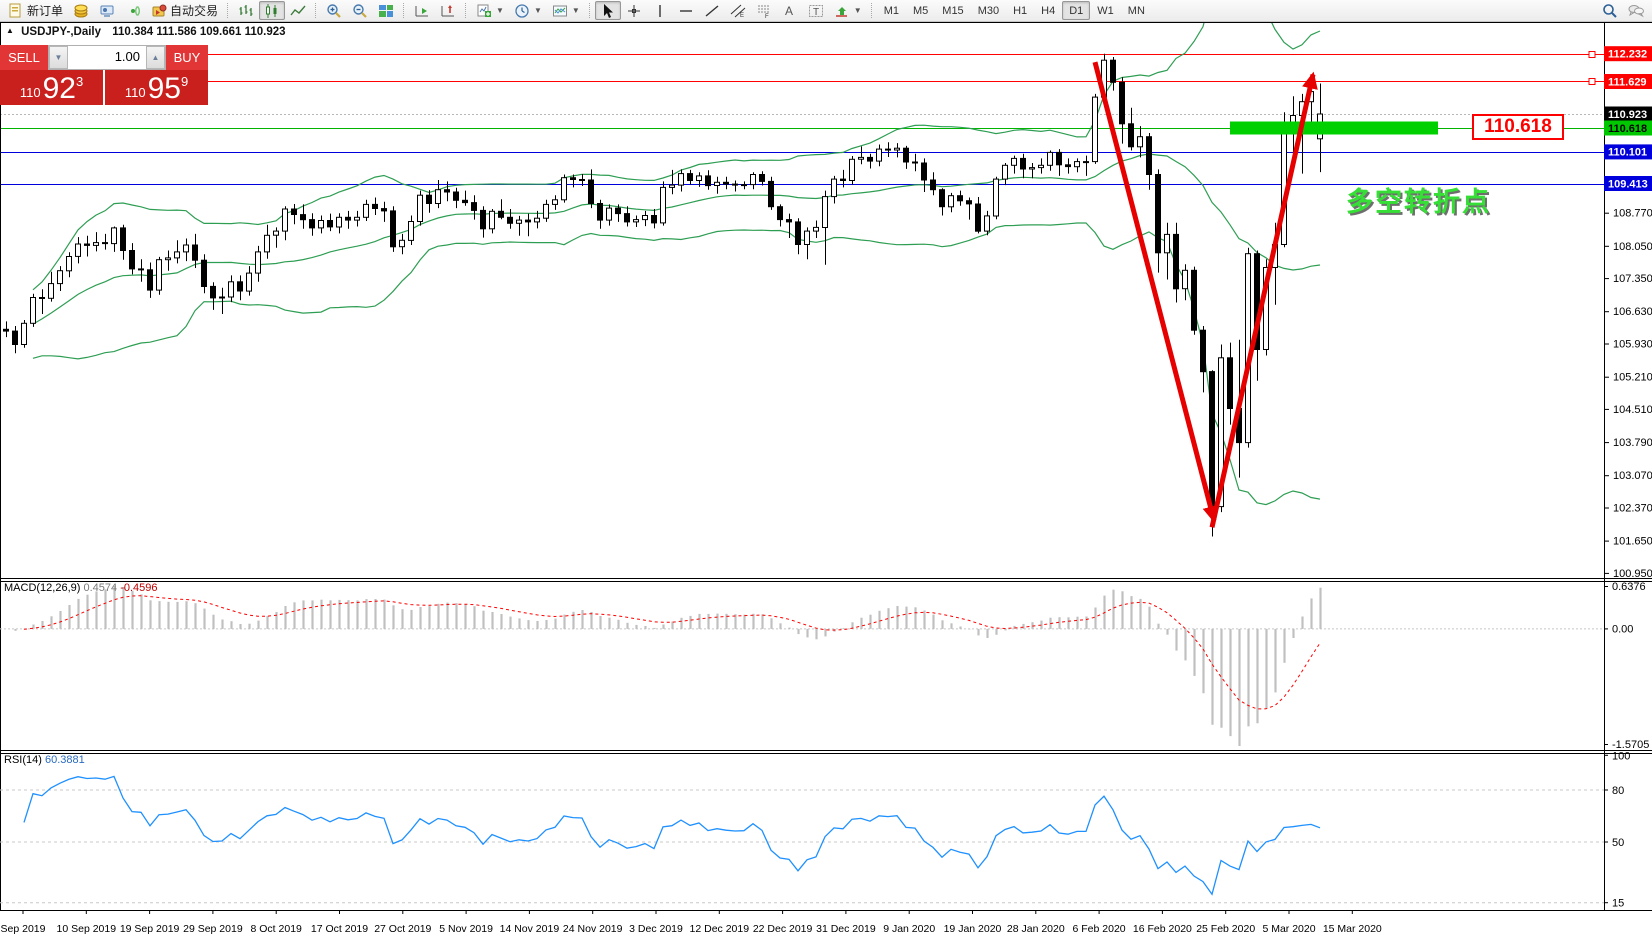  I want to click on price-tick-label: 103.070, so click(1632, 476).